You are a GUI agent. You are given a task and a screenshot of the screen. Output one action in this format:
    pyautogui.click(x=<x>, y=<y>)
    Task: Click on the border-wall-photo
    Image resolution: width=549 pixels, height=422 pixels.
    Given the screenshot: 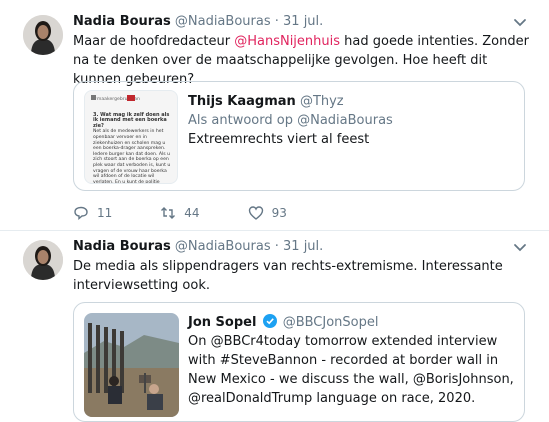 What is the action you would take?
    pyautogui.click(x=131, y=365)
    